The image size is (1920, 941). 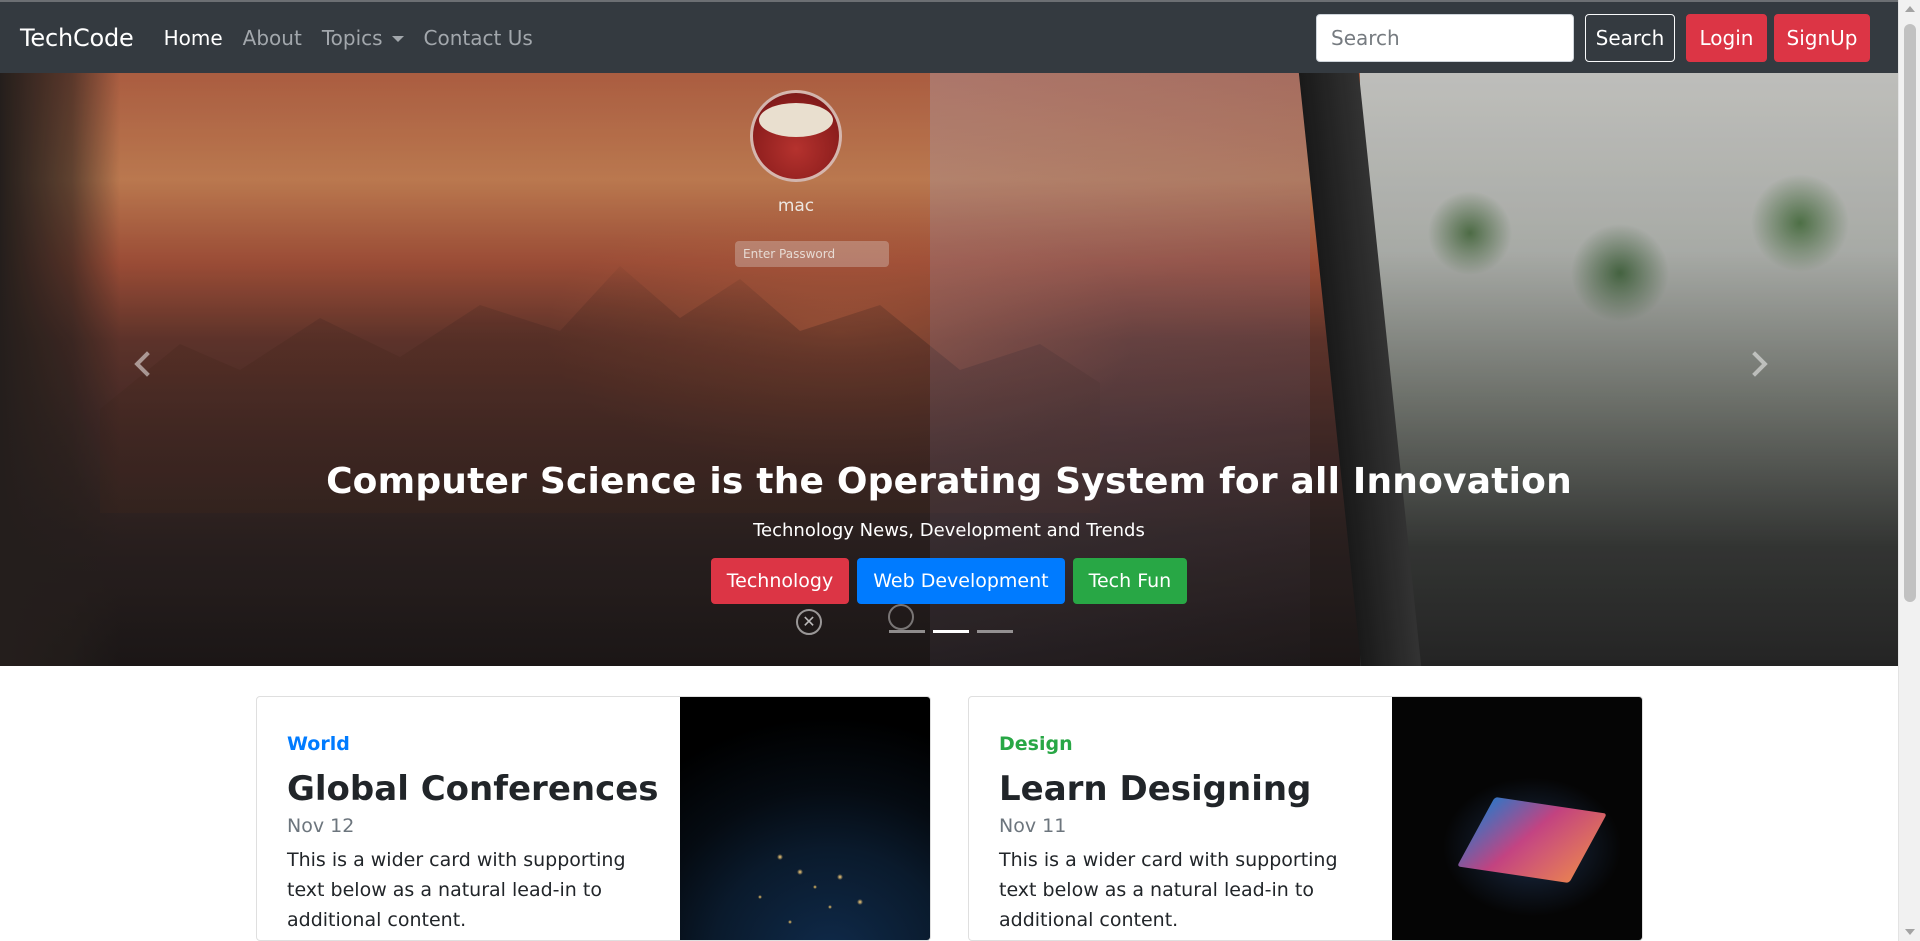 What do you see at coordinates (809, 622) in the screenshot?
I see `screen-close-icon: ✕` at bounding box center [809, 622].